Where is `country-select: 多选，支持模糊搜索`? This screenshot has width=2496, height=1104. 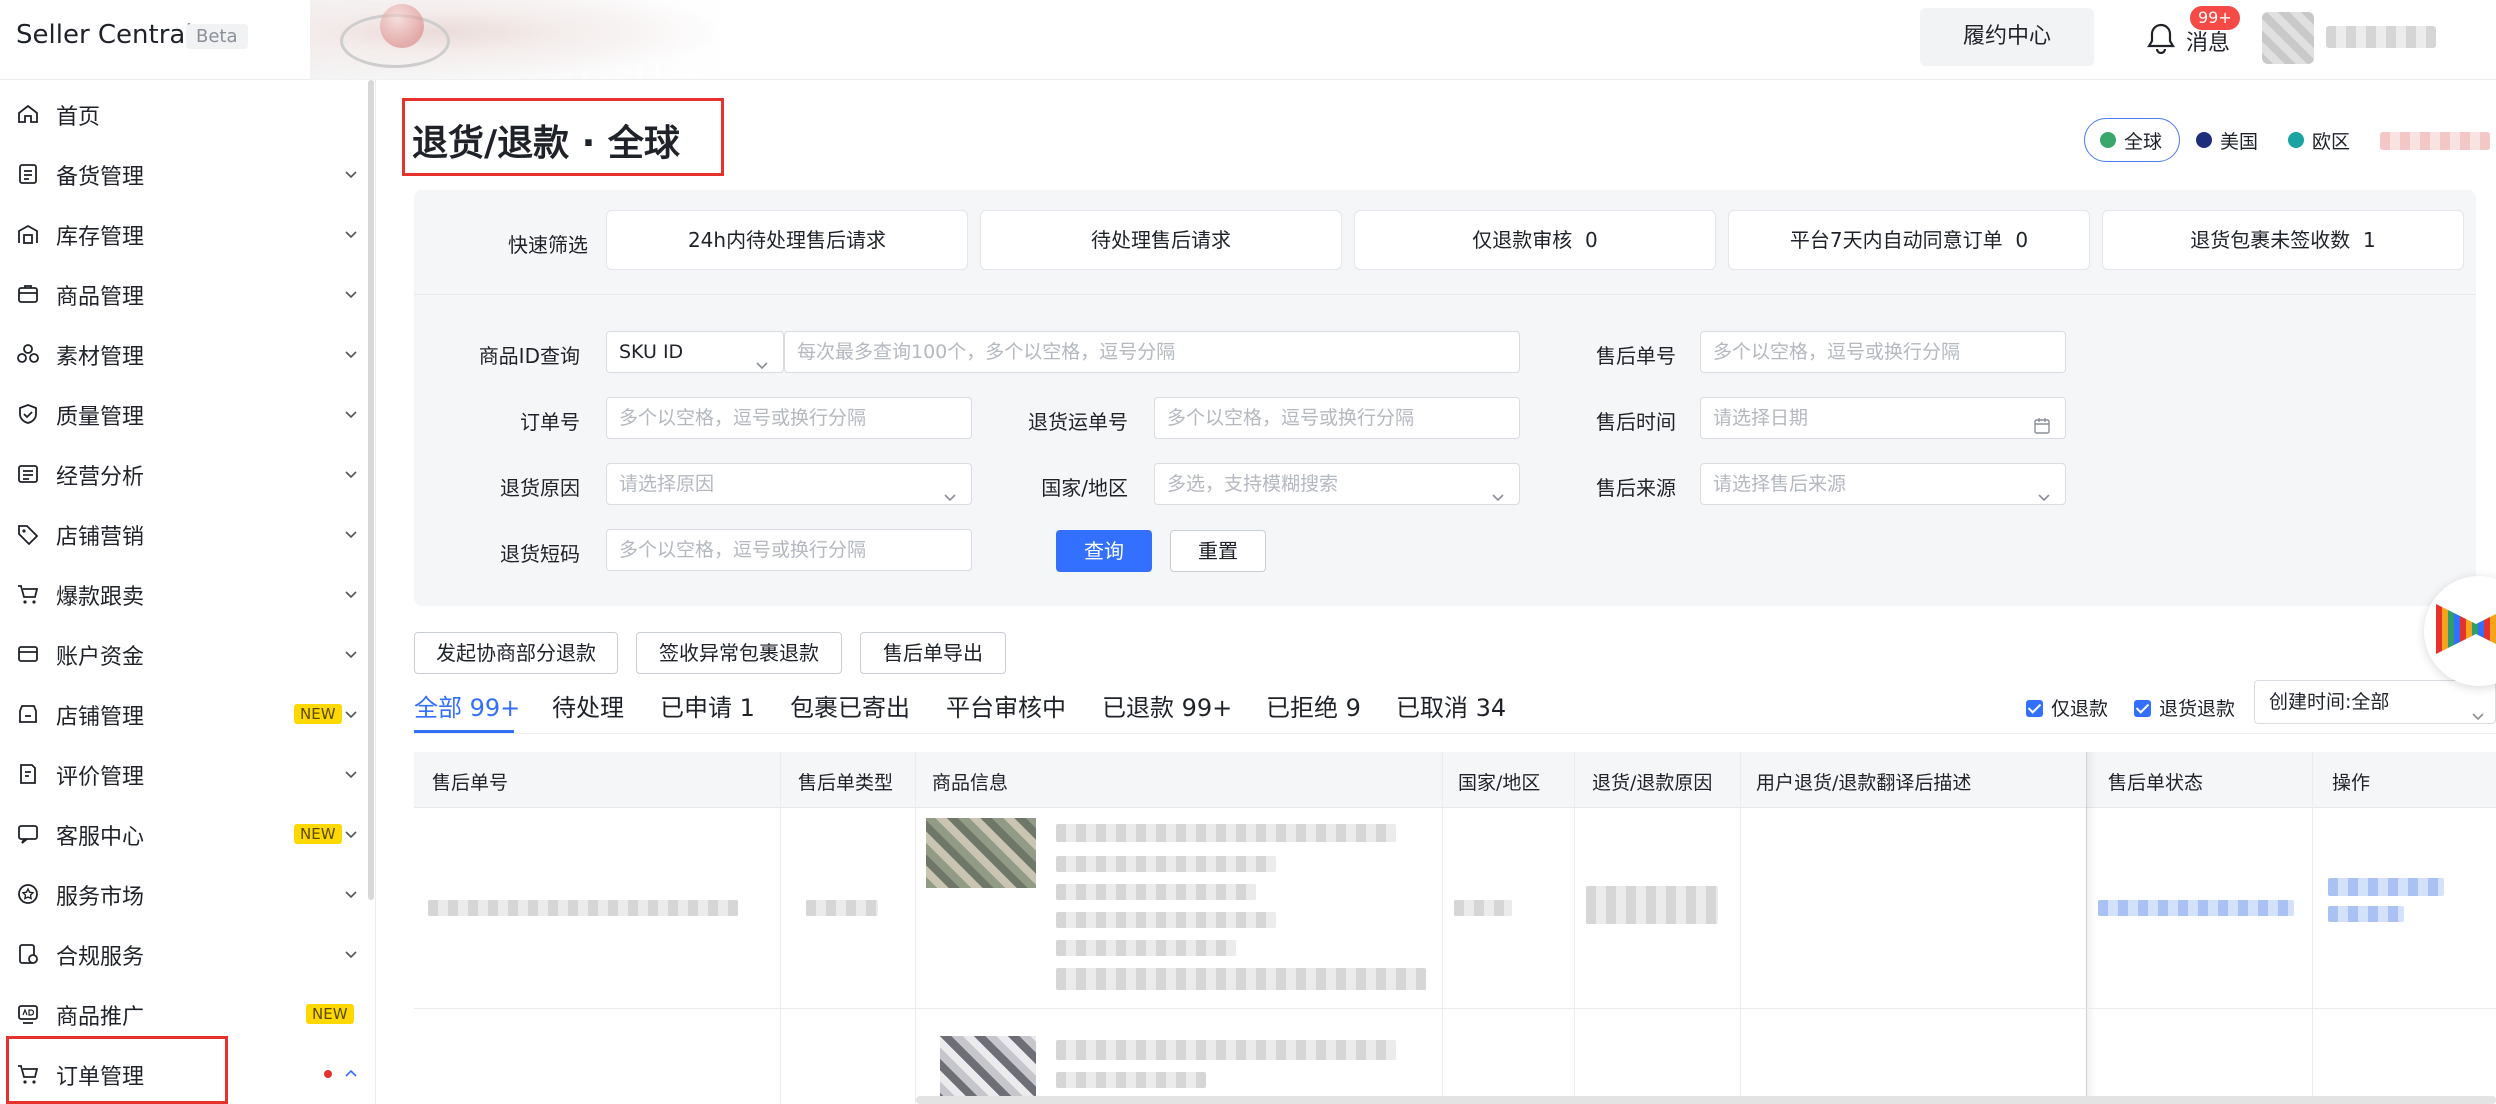
country-select: 多选，支持模糊搜索 is located at coordinates (1337, 484).